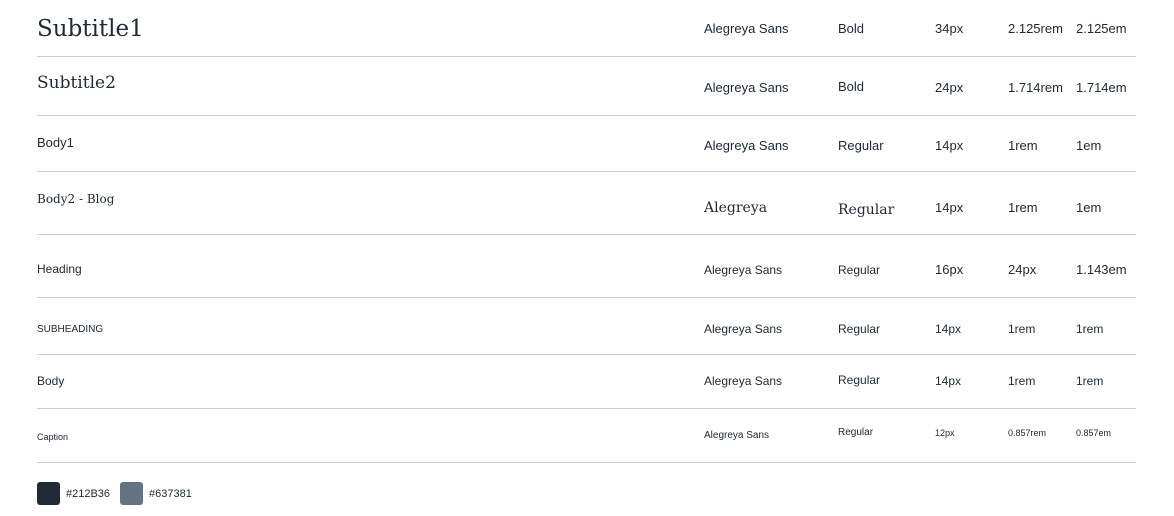 This screenshot has height=516, width=1174. Describe the element at coordinates (88, 493) in the screenshot. I see `color-hex-label: #212B36` at that location.